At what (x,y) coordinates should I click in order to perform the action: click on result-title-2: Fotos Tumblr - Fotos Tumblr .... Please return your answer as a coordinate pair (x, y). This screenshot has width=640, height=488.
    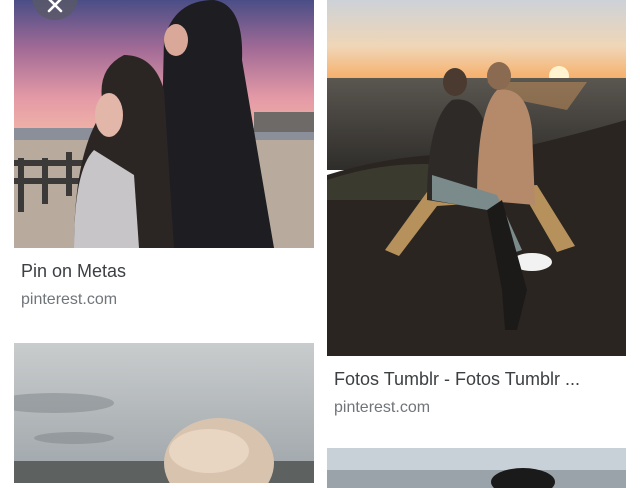
    Looking at the image, I should click on (476, 379).